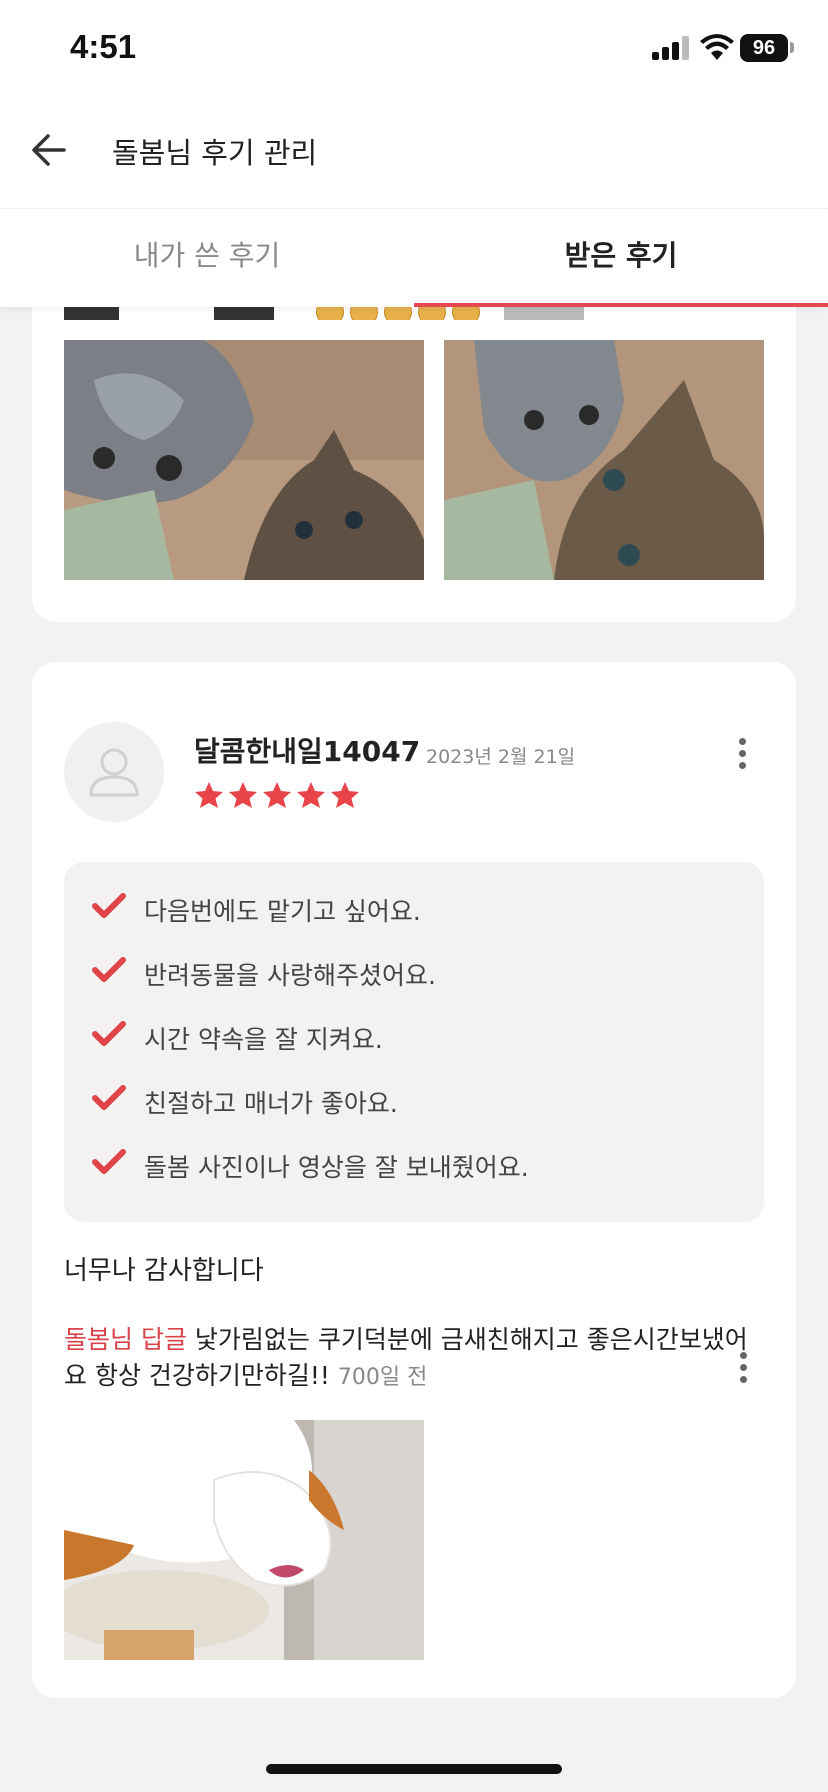 Image resolution: width=828 pixels, height=1792 pixels. I want to click on star-rating, so click(279, 798).